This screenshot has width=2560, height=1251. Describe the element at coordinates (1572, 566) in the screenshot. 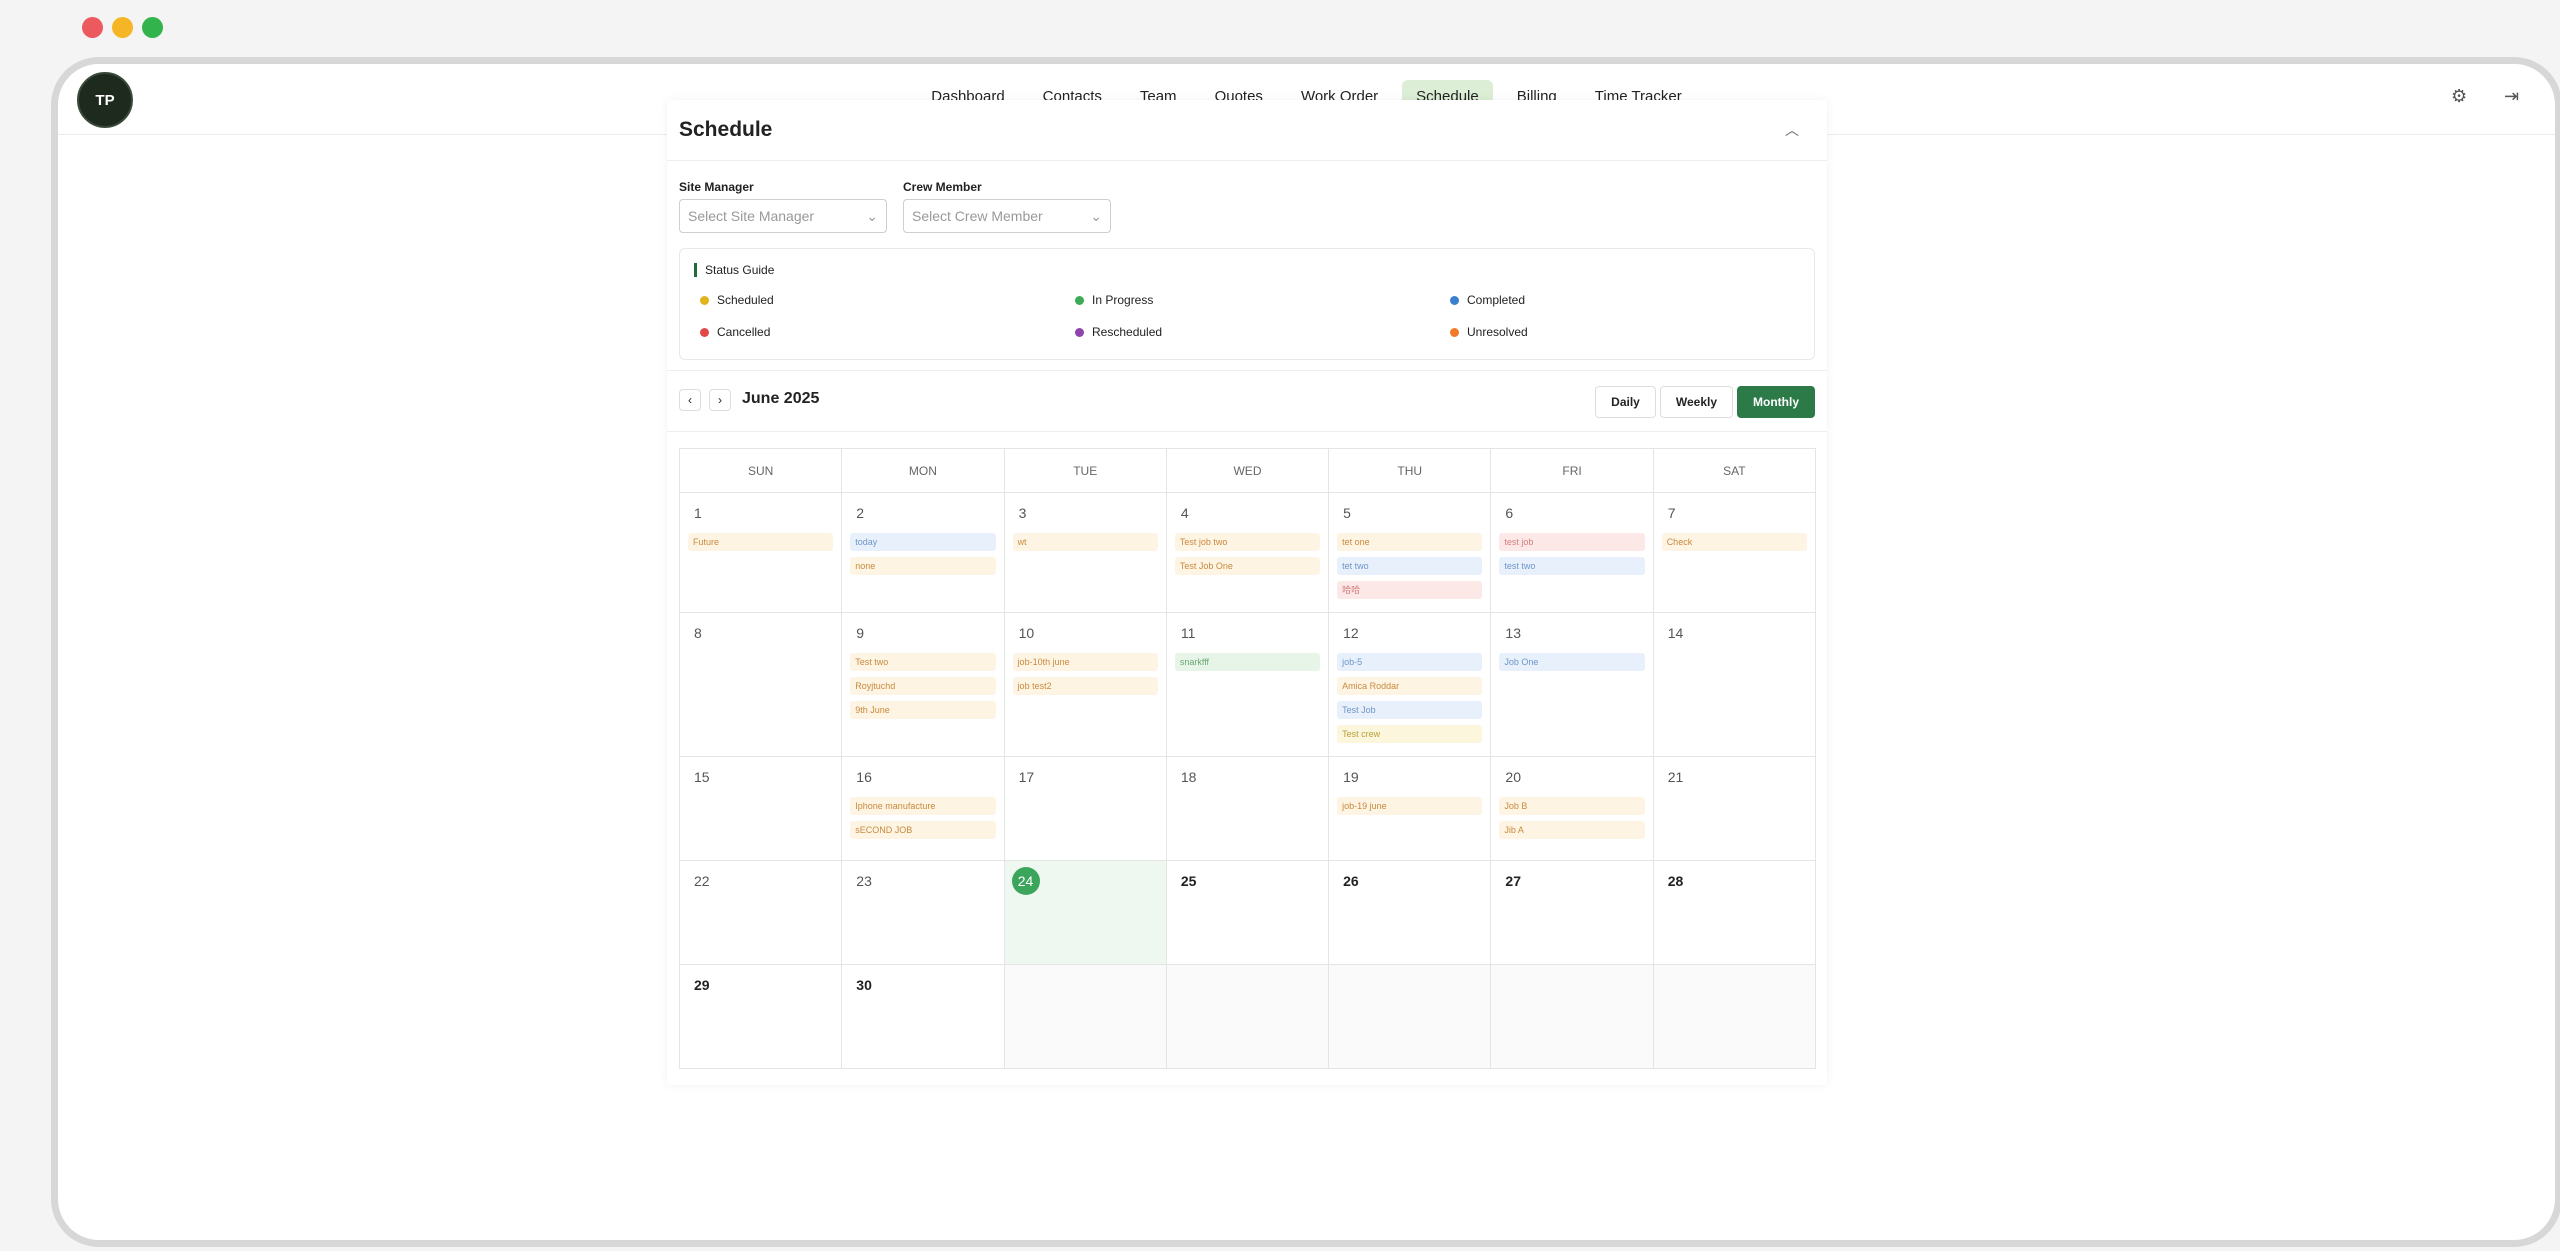

I see `calendar-event: test two` at that location.